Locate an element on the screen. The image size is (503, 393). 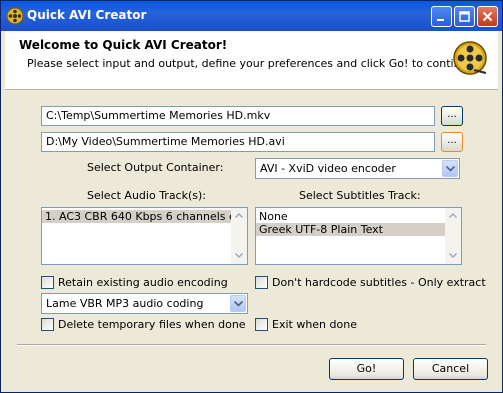
input-file-field: C:\Temp\Summertime Memories HD.mkv is located at coordinates (238, 116).